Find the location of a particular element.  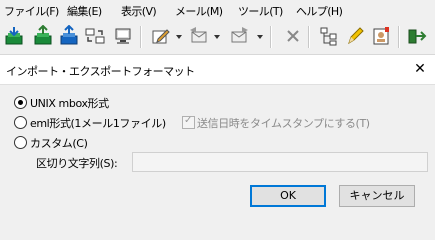

edit-pencil-icon is located at coordinates (355, 36).